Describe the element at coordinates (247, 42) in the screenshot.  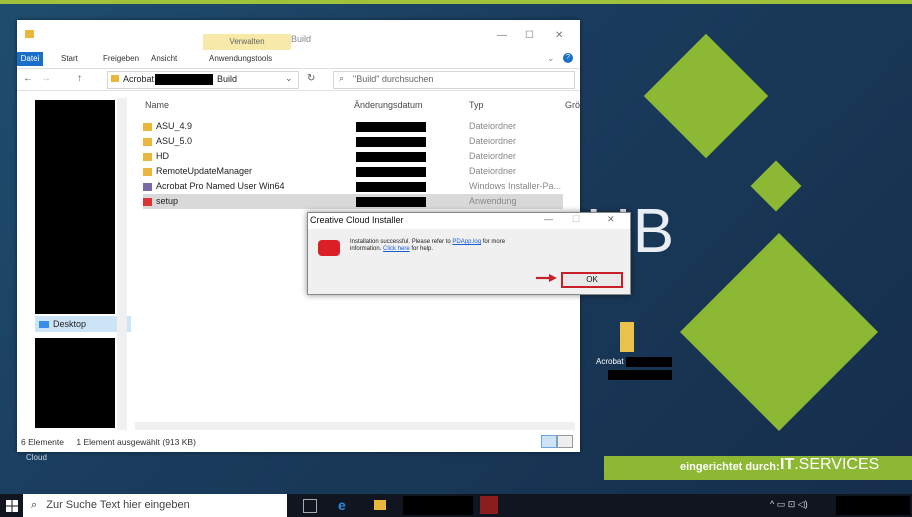
I see `manage-tab: Verwalten` at that location.